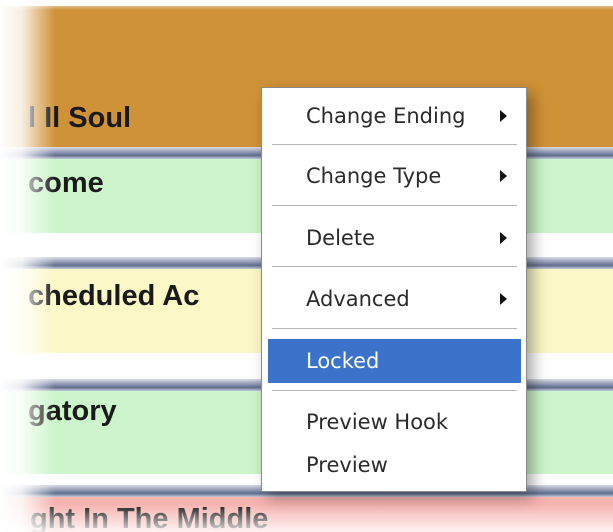 This screenshot has height=532, width=613. I want to click on row-label: ght In The Middle, so click(149, 517).